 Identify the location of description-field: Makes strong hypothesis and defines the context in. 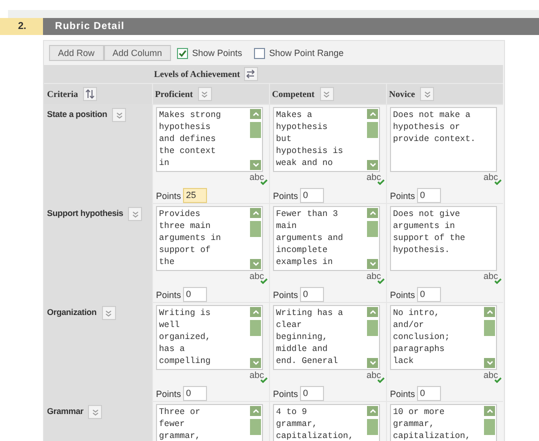
(209, 139).